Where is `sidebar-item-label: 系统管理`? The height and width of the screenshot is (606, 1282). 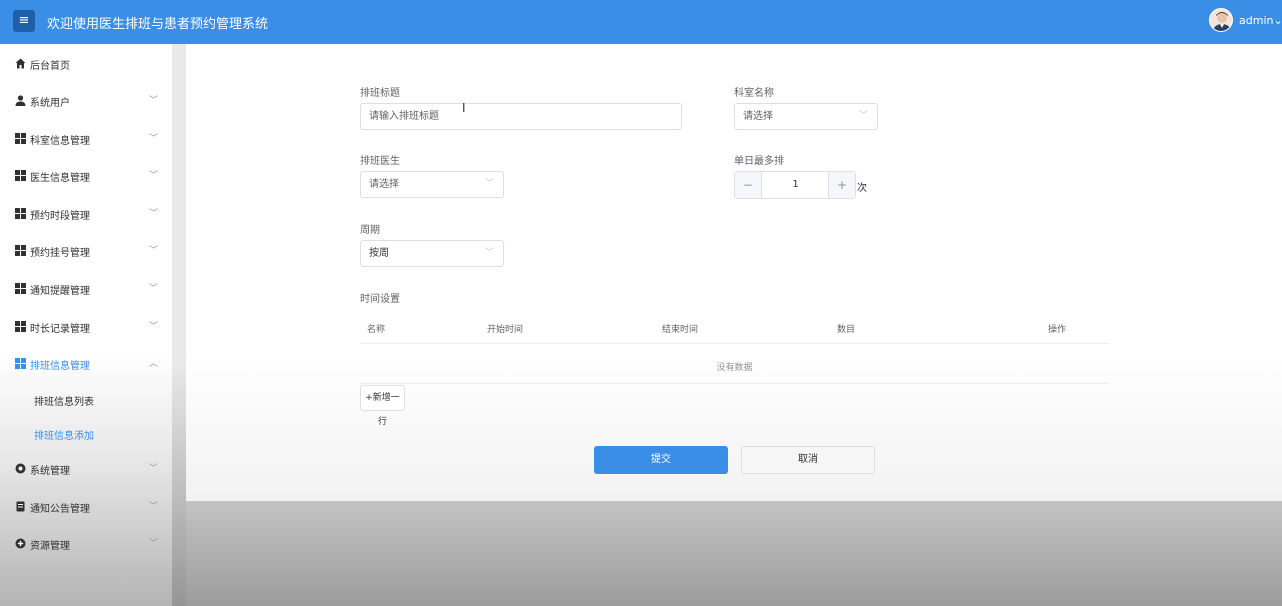 sidebar-item-label: 系统管理 is located at coordinates (50, 471).